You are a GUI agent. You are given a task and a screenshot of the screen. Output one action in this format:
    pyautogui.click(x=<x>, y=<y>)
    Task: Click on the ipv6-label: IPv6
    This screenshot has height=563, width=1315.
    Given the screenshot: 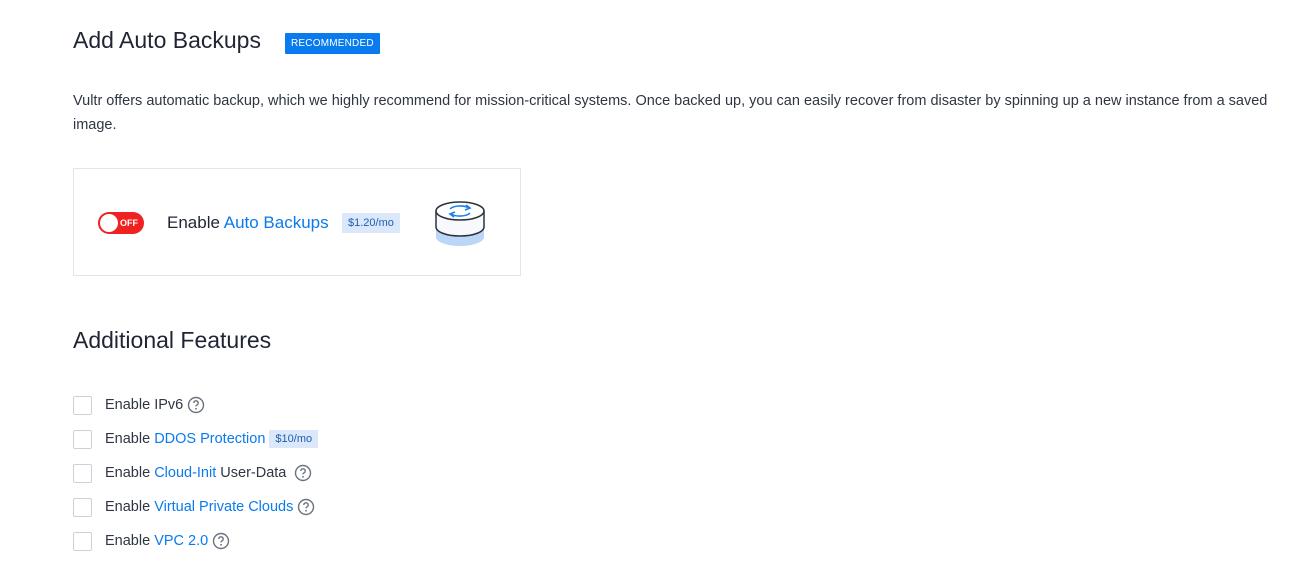 What is the action you would take?
    pyautogui.click(x=169, y=405)
    